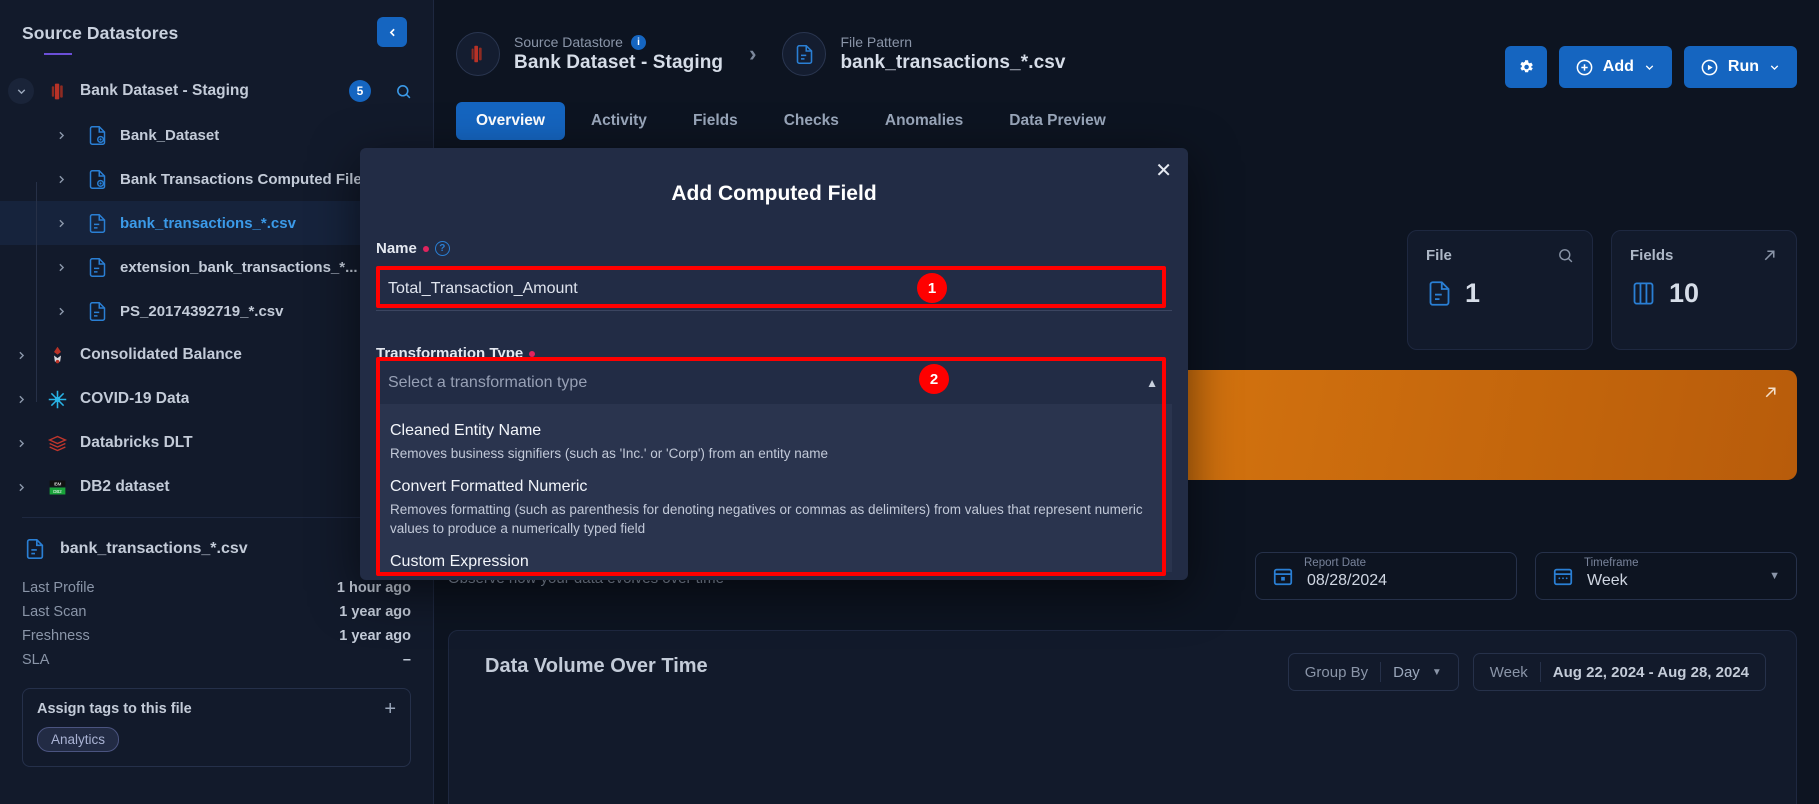 The height and width of the screenshot is (804, 1819). Describe the element at coordinates (715, 121) in the screenshot. I see `tab-fields: Fields` at that location.